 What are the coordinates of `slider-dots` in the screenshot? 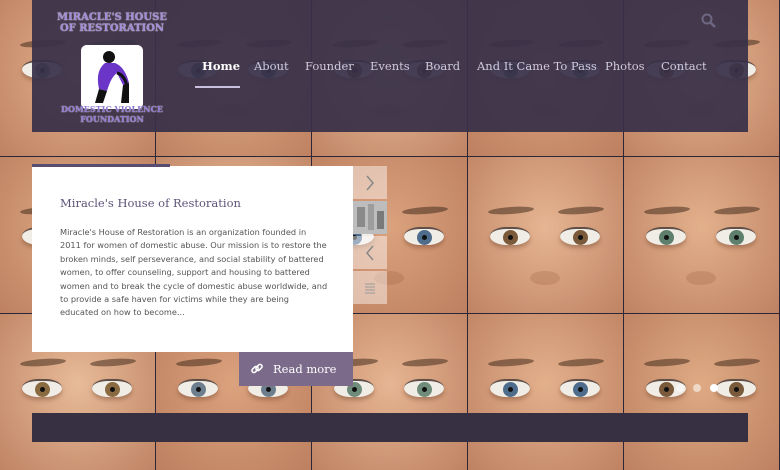 It's located at (701, 389).